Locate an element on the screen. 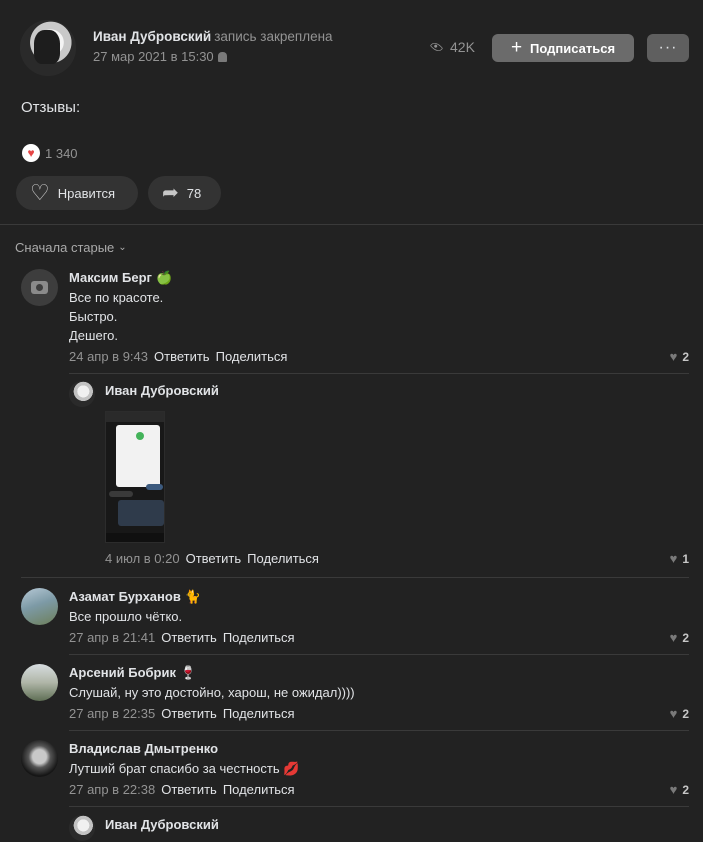  comments-sort-dropdown: Сначала старые ⌄ is located at coordinates (71, 247).